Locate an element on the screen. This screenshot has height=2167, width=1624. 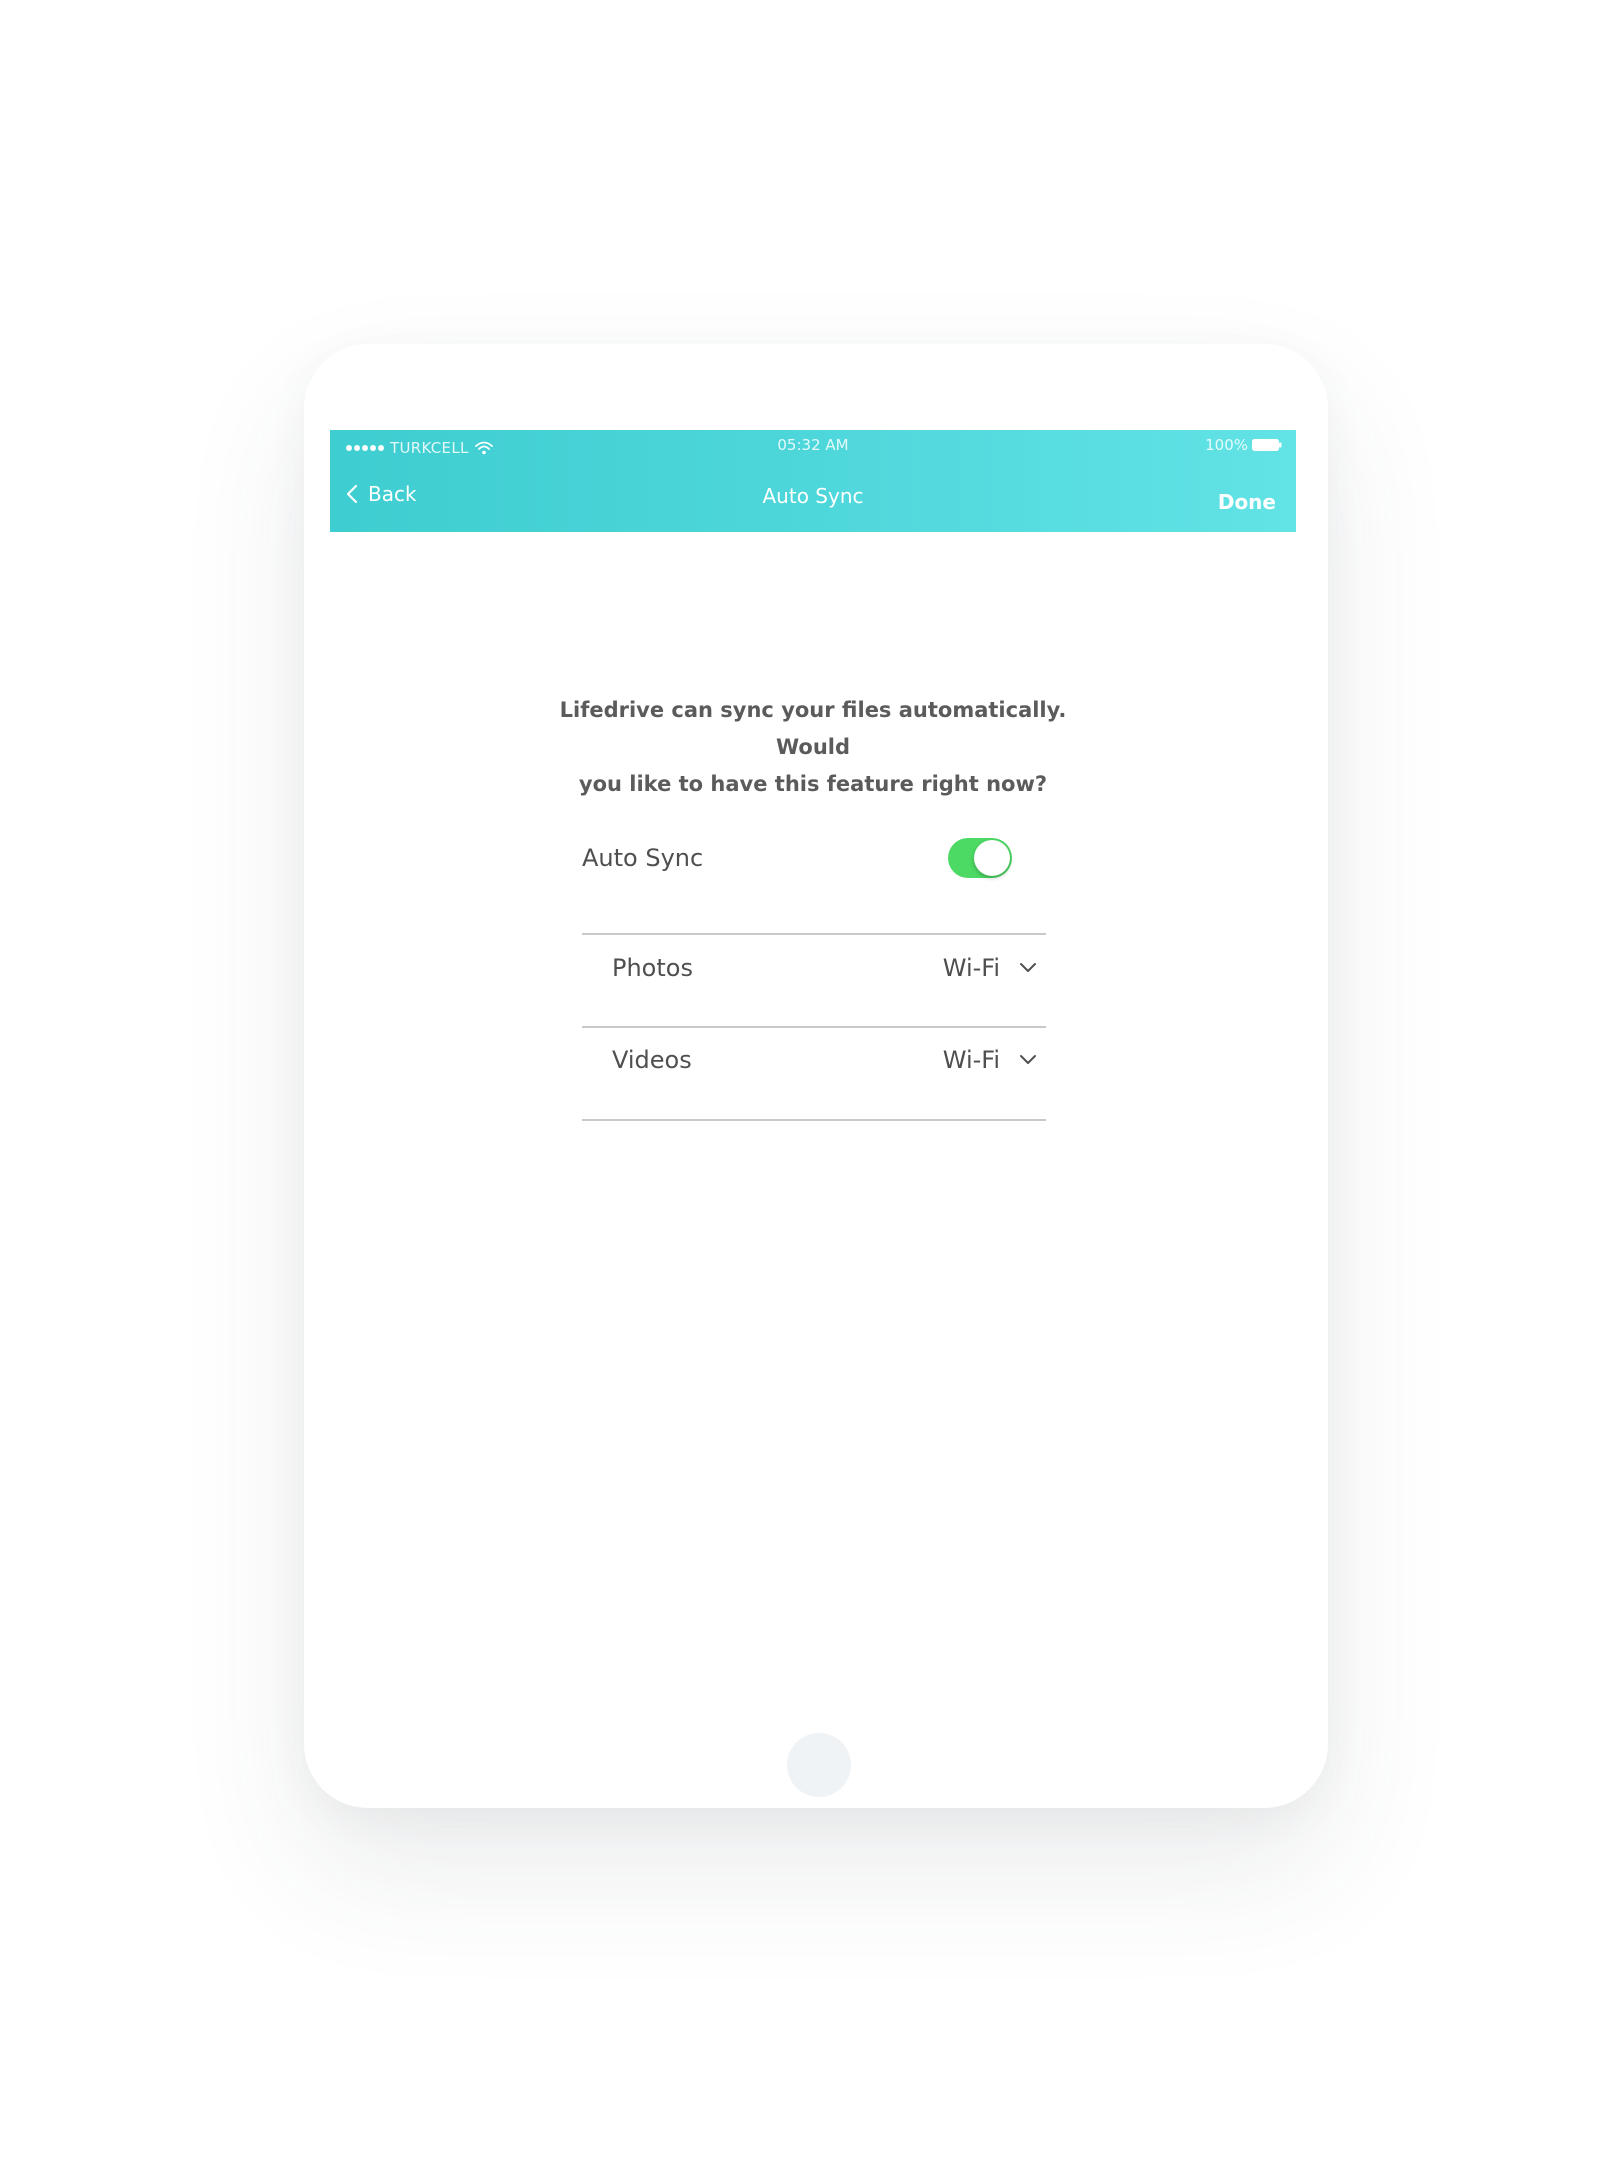
auto-sync-toggle is located at coordinates (980, 858).